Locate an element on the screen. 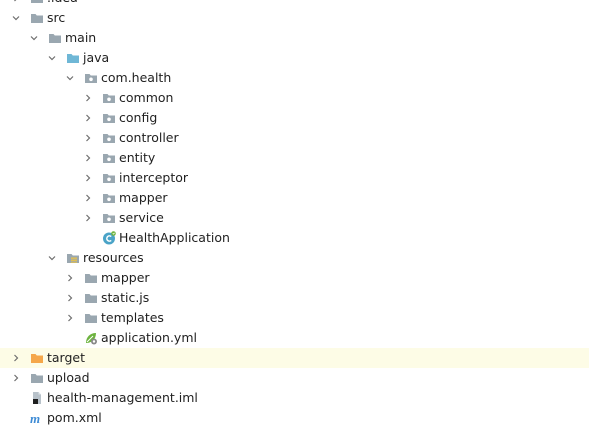  tree-row: service is located at coordinates (294, 218).